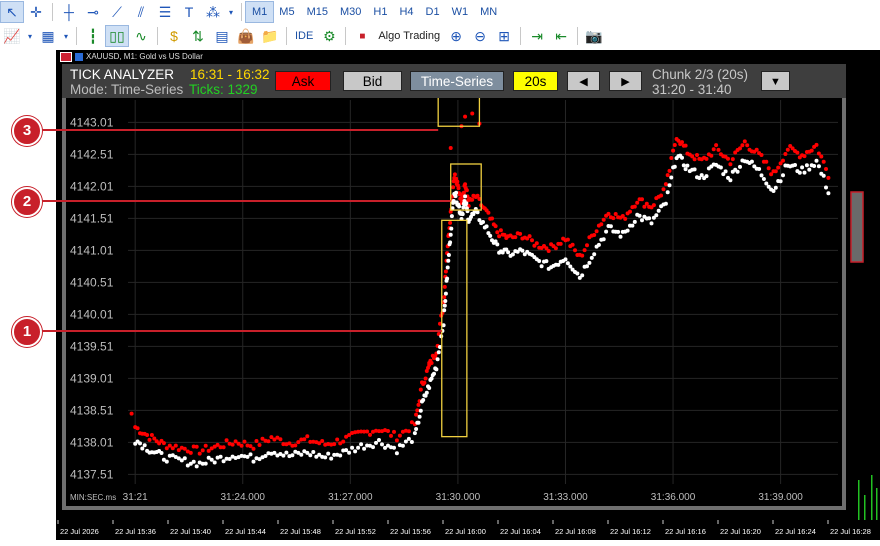 This screenshot has width=880, height=546. What do you see at coordinates (457, 81) in the screenshot?
I see `time-series-button: Time-Series` at bounding box center [457, 81].